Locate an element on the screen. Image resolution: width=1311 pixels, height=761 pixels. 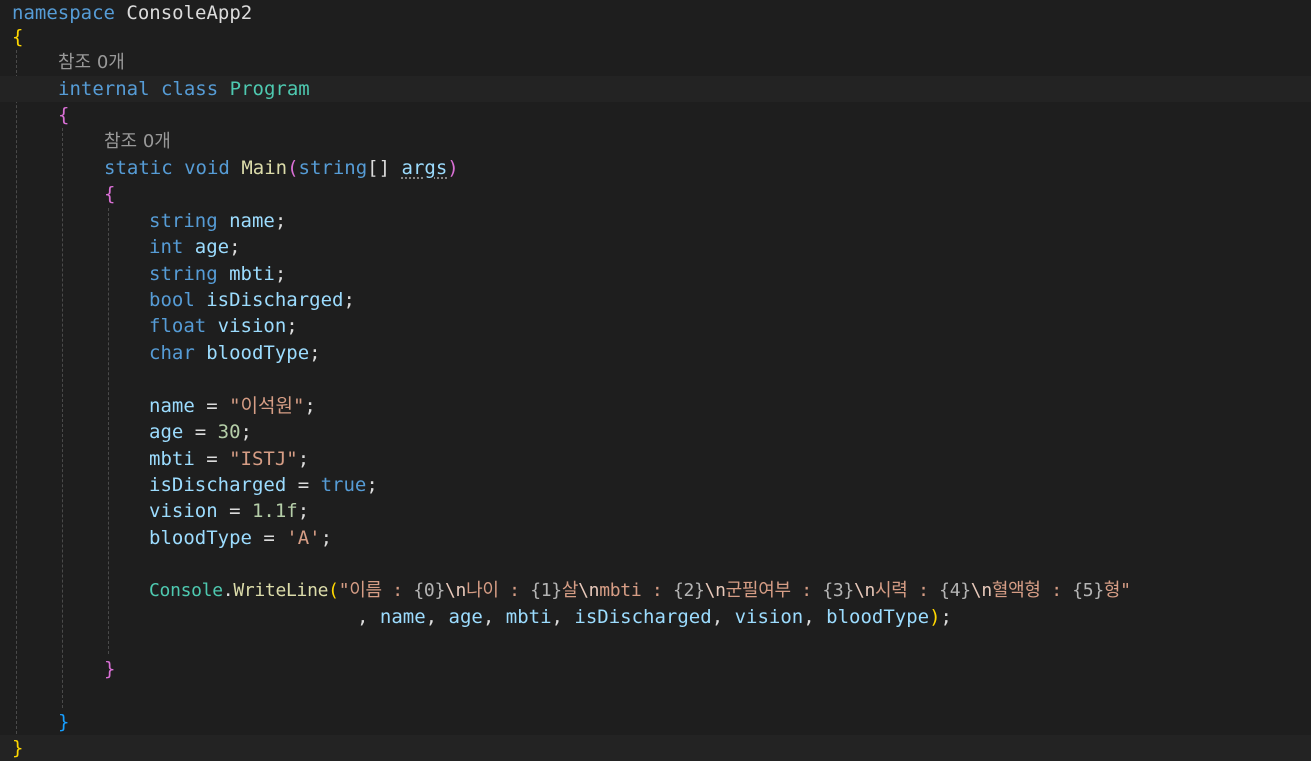
namespace-name: ConsoleApp2 is located at coordinates (189, 13).